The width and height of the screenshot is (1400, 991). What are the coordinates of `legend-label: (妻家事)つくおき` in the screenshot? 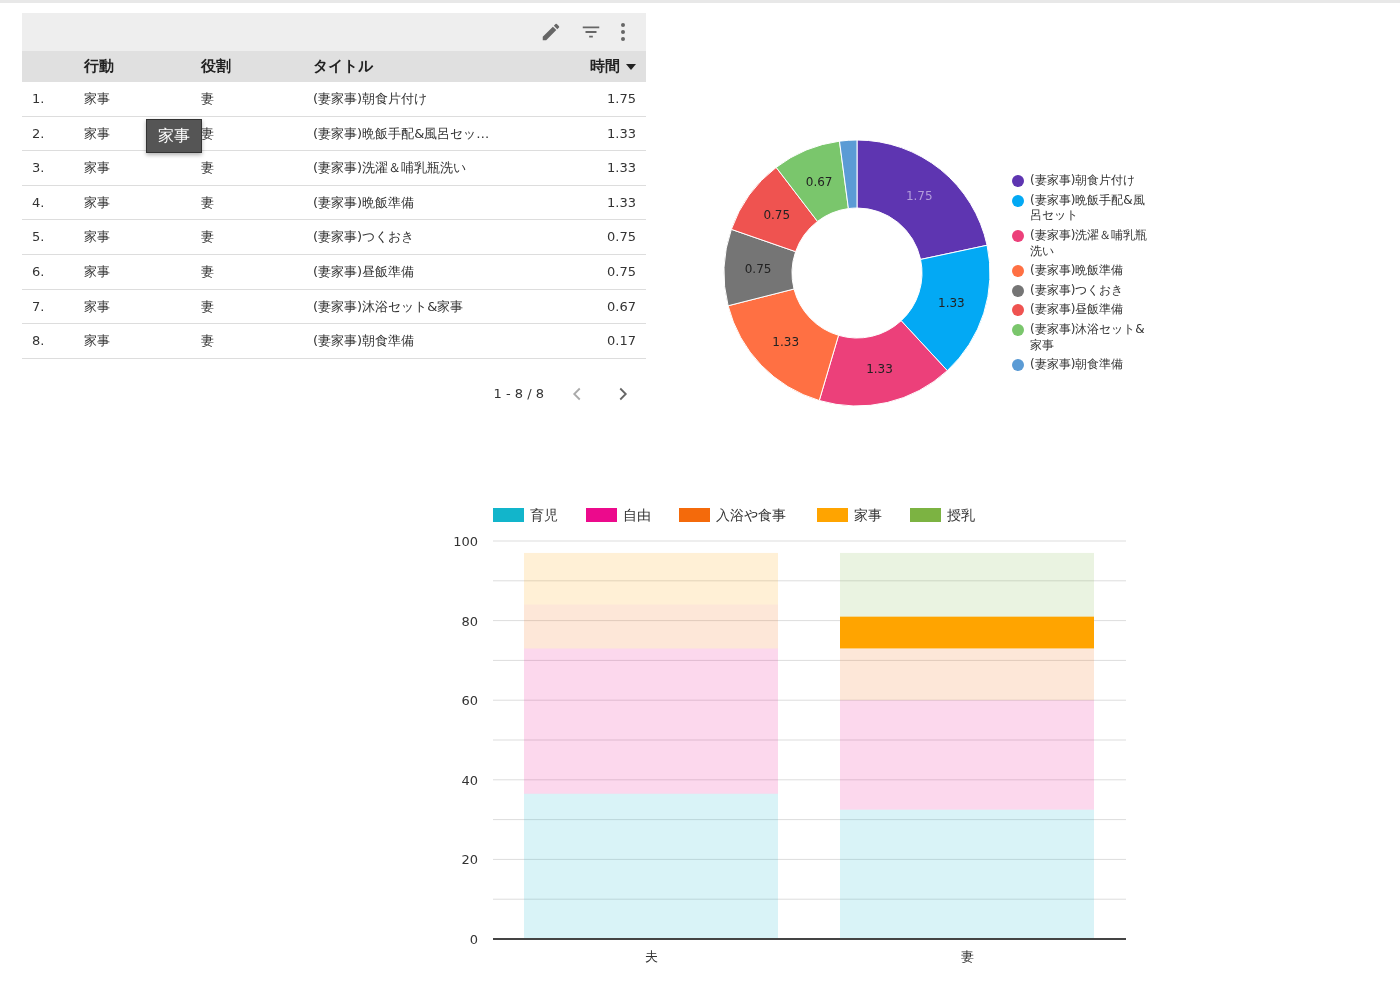 It's located at (1077, 290).